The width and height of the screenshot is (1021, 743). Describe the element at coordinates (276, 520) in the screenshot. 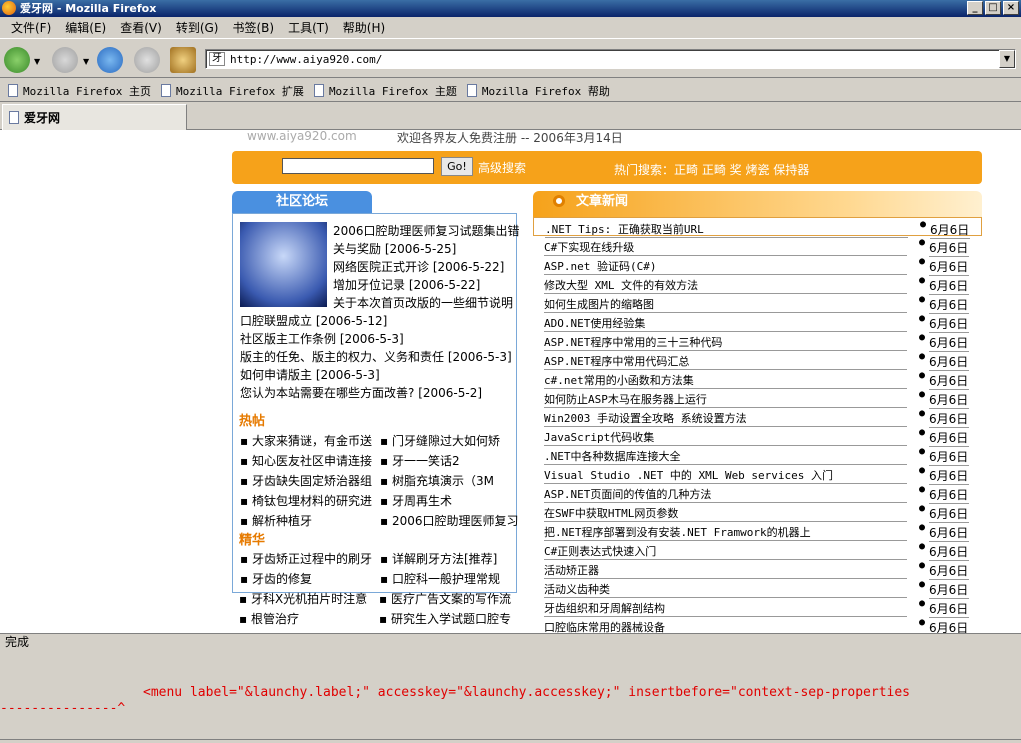

I see `hot-post: ▪ 解析种植牙` at that location.